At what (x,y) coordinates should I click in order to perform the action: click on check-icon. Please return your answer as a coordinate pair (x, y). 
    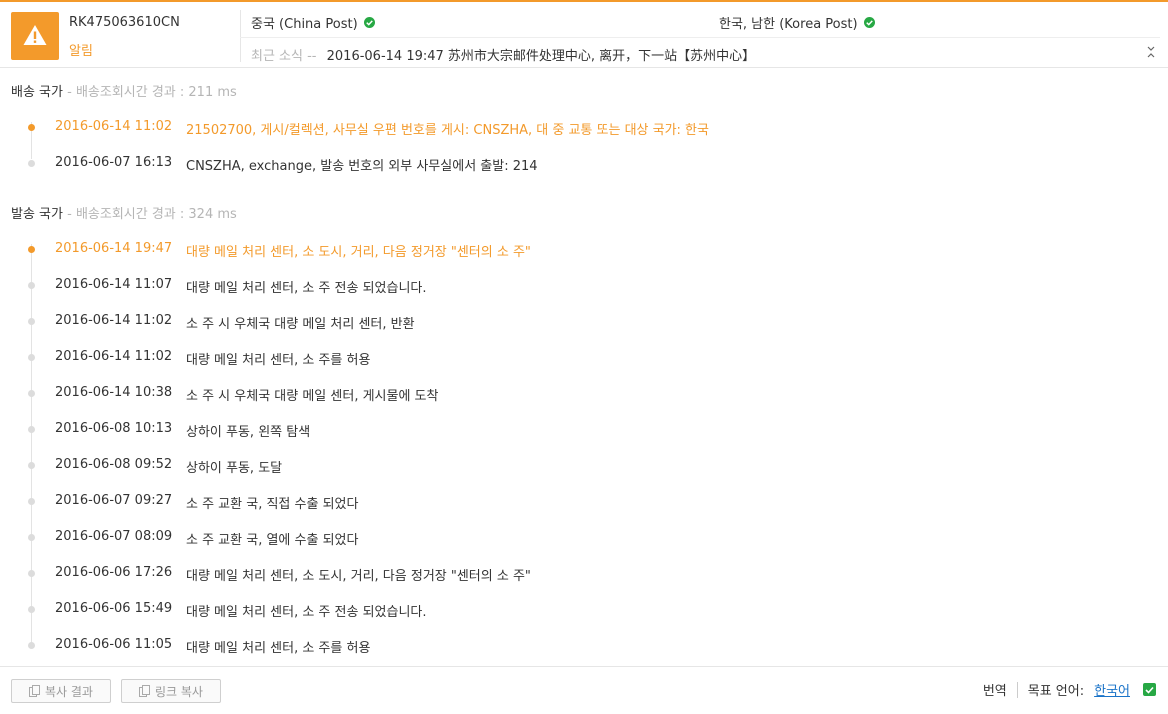
    Looking at the image, I should click on (1149, 690).